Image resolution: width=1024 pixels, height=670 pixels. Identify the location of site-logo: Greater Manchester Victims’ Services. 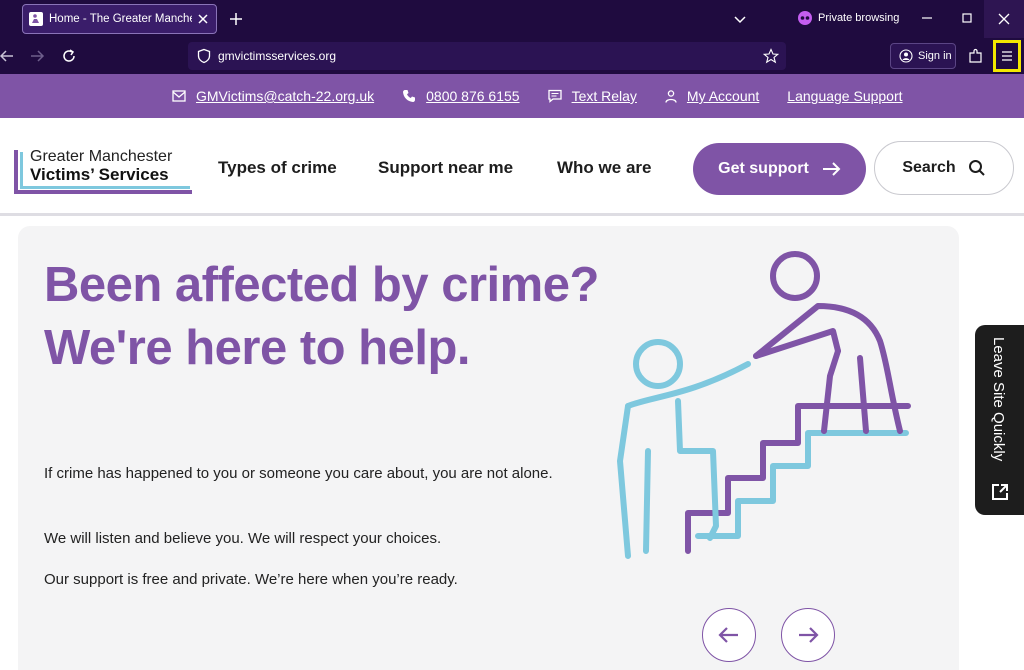
(104, 171).